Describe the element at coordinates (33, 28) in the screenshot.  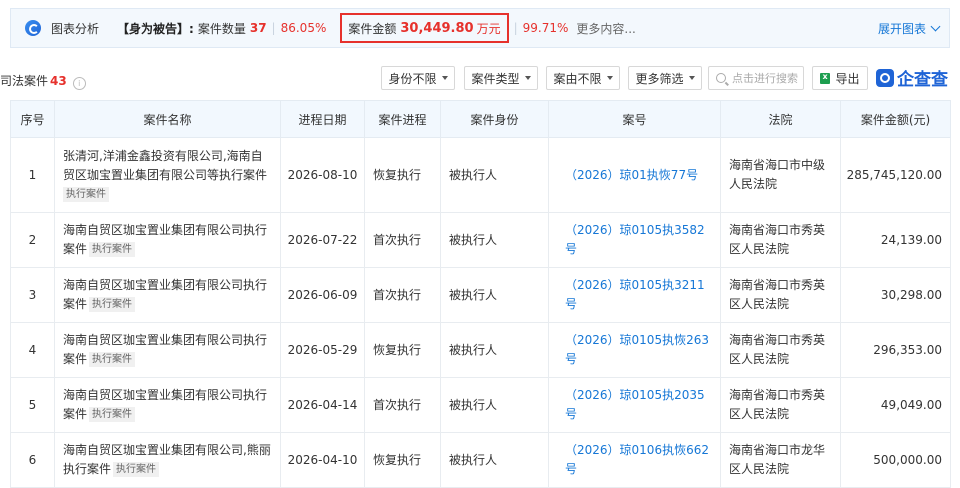
I see `chart-analysis-icon` at that location.